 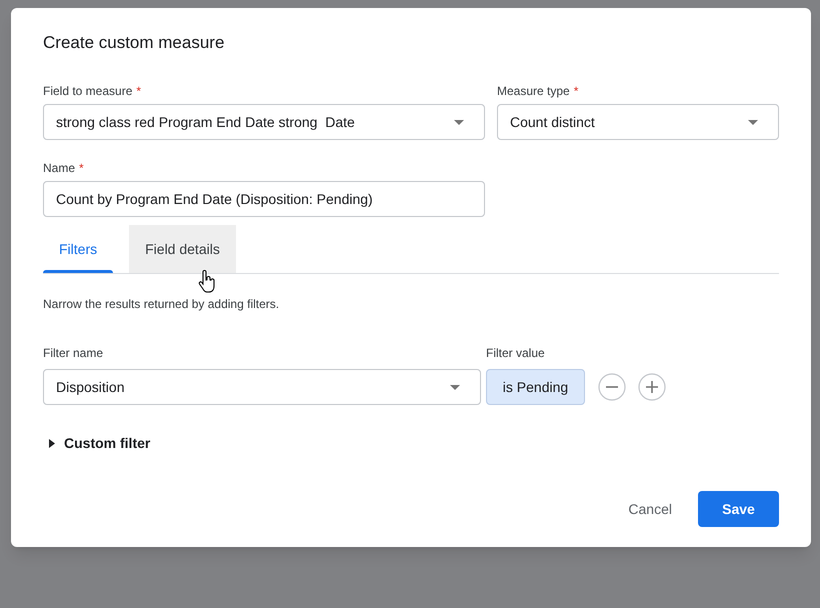 What do you see at coordinates (535, 387) in the screenshot?
I see `filter-value-chip: is Pending` at bounding box center [535, 387].